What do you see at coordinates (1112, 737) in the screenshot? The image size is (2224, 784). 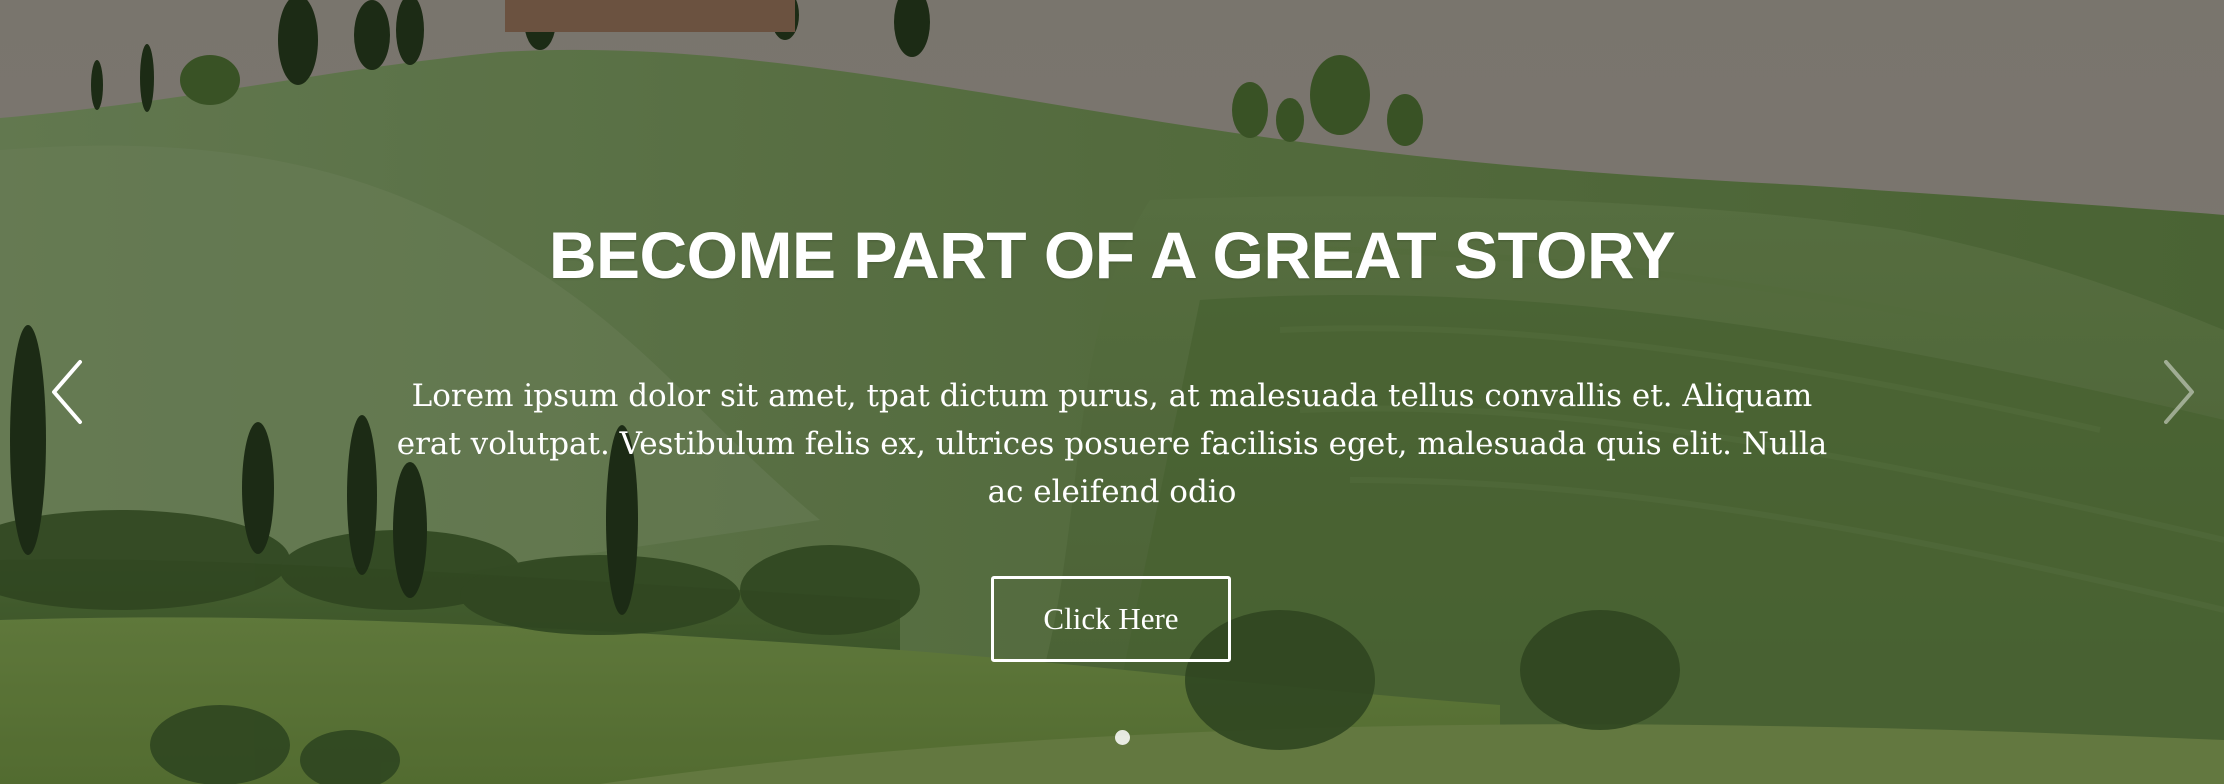 I see `slide-pagination` at bounding box center [1112, 737].